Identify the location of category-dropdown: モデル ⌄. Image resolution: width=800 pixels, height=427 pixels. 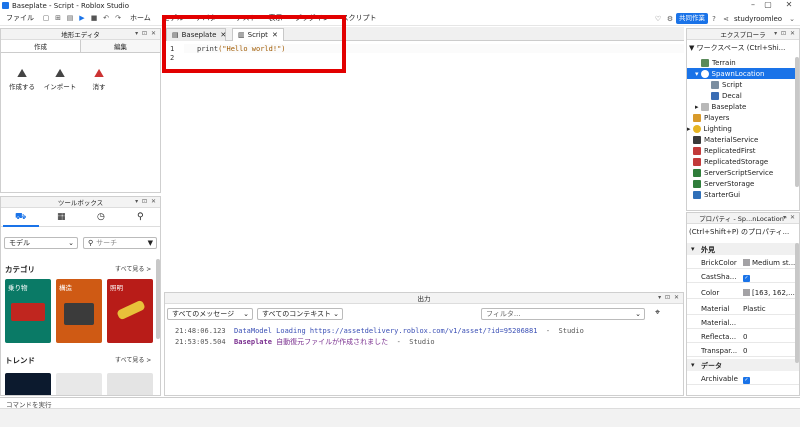
(41, 243).